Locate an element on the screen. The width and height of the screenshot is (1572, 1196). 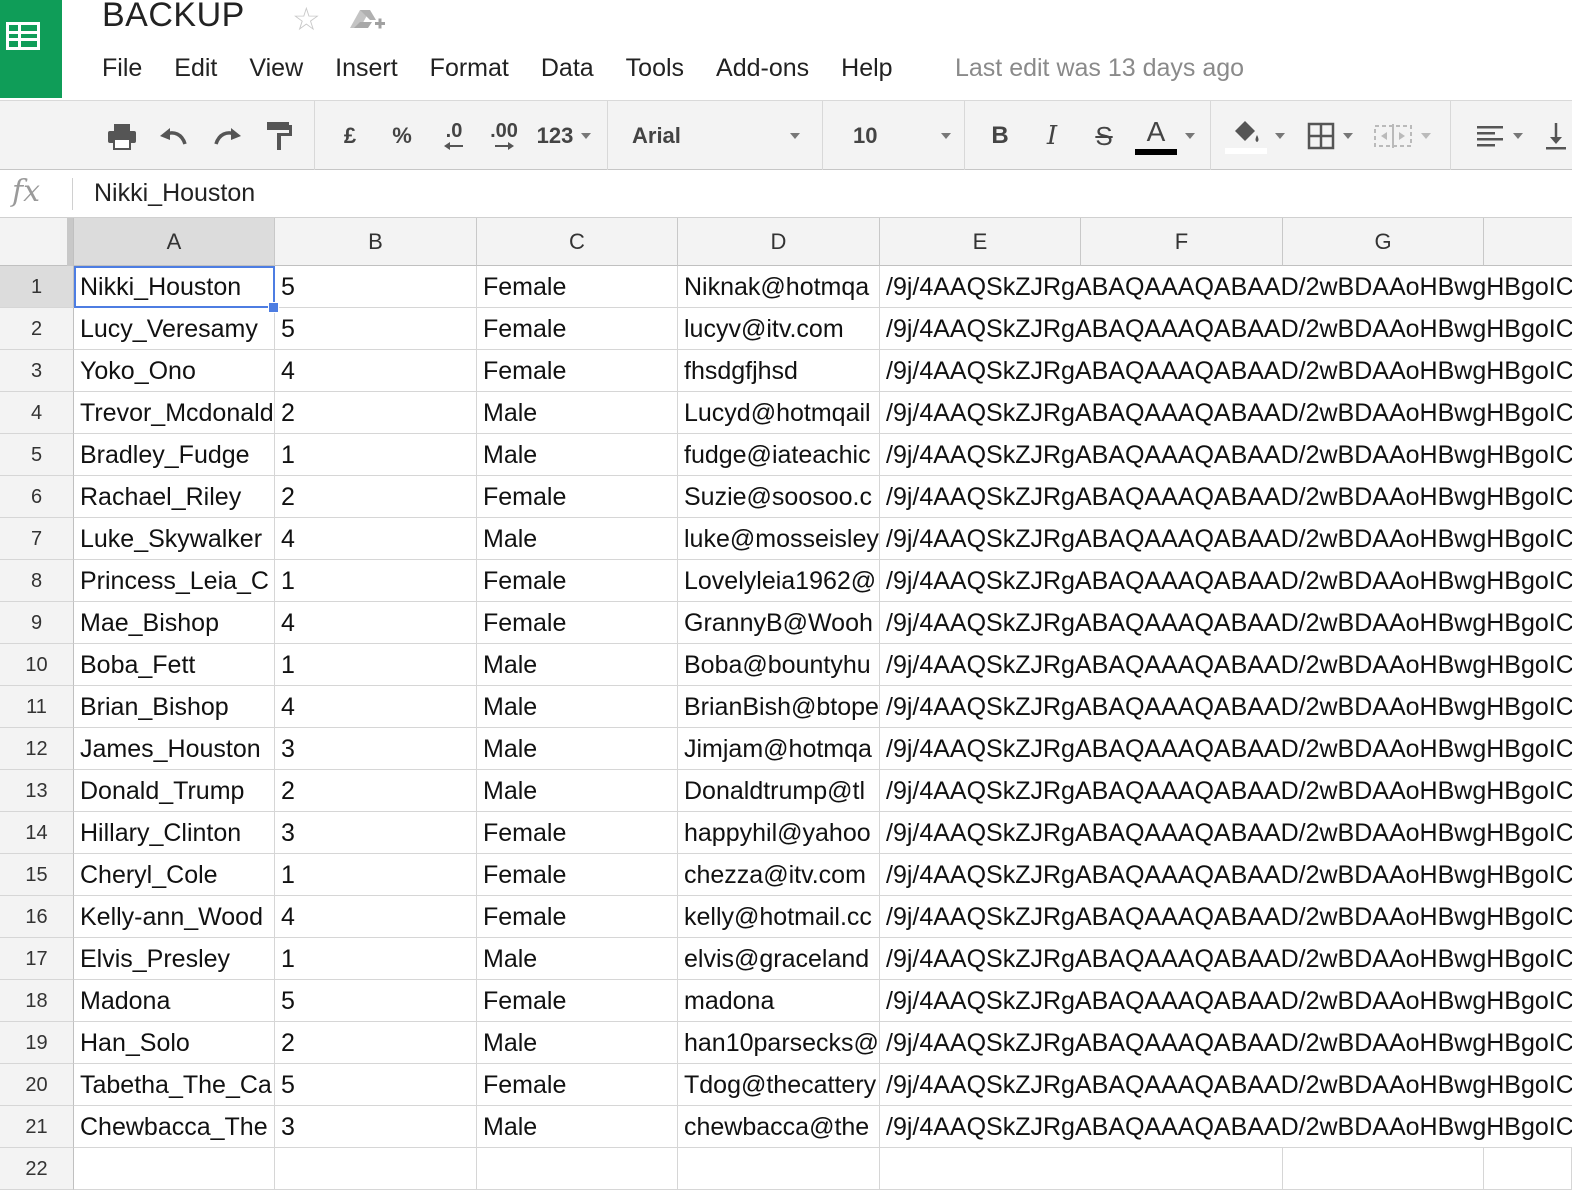
cell-a: Rachael_Riley is located at coordinates (174, 497).